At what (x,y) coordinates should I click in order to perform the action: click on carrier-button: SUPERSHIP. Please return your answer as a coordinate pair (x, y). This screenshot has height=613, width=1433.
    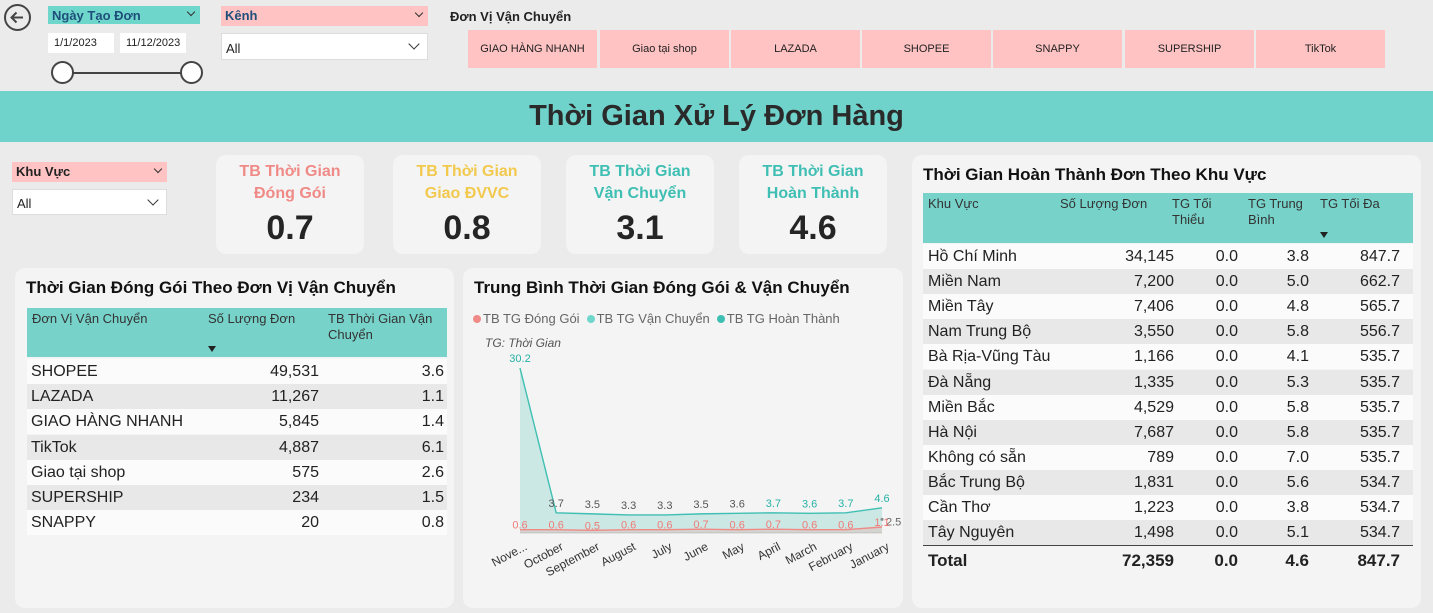
    Looking at the image, I should click on (1189, 49).